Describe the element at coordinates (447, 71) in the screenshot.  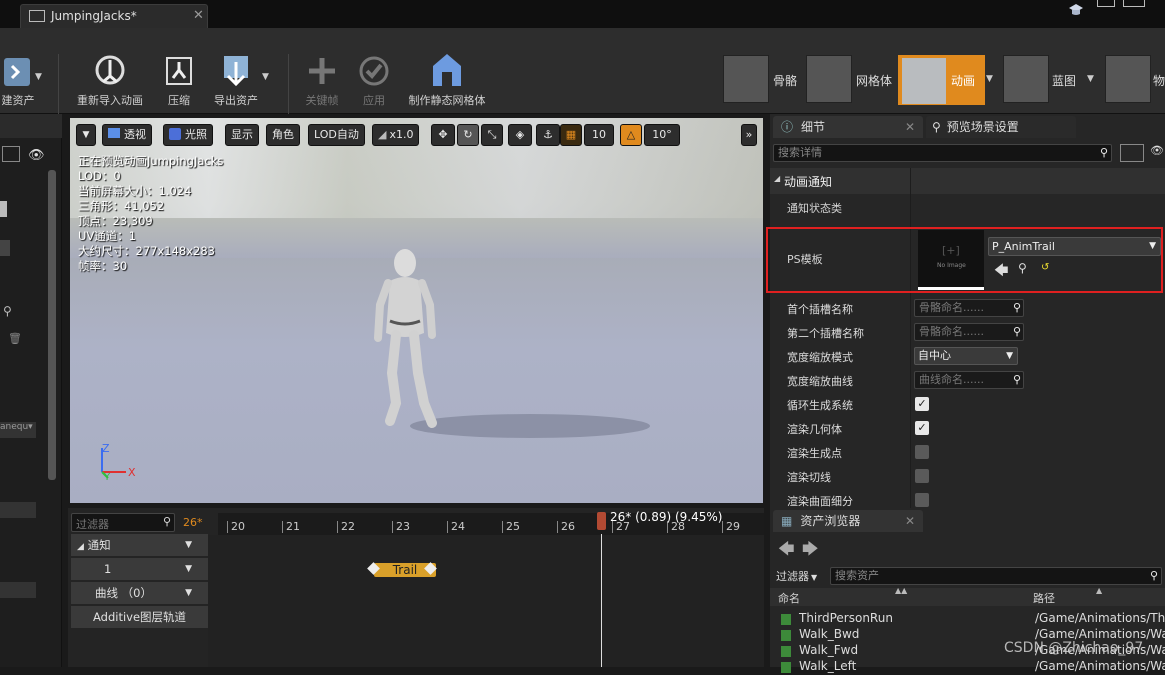
I see `make-static-mesh-button: 制作静态网格体` at that location.